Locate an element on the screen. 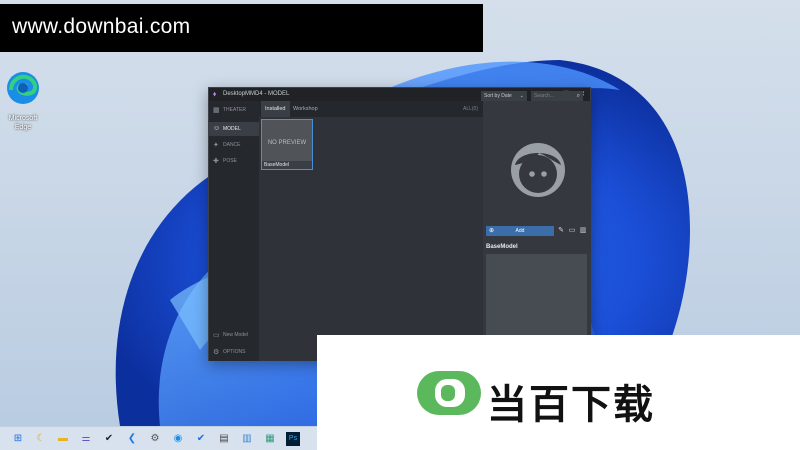  new-model-button: ▭ New Model is located at coordinates (234, 335).